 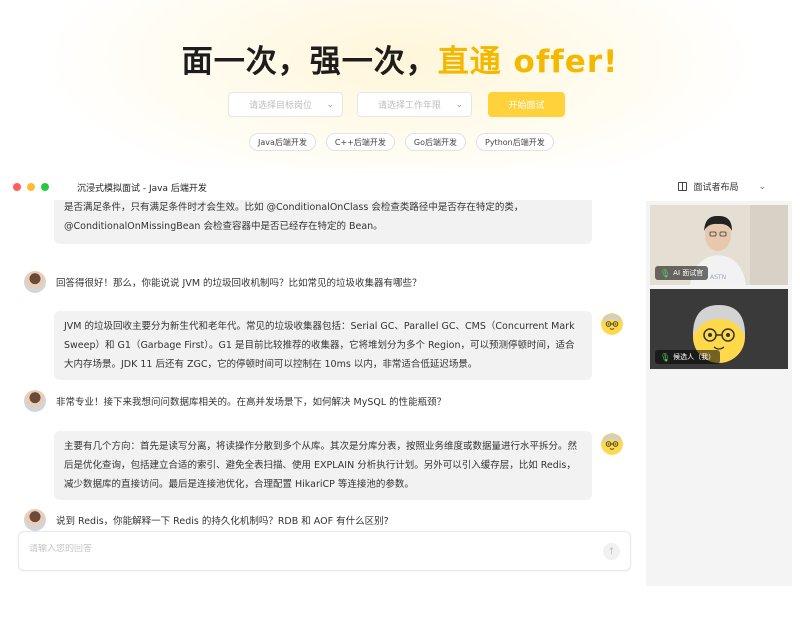 What do you see at coordinates (142, 188) in the screenshot?
I see `window-title: 沉浸式模拟面试 - Java 后端开发` at bounding box center [142, 188].